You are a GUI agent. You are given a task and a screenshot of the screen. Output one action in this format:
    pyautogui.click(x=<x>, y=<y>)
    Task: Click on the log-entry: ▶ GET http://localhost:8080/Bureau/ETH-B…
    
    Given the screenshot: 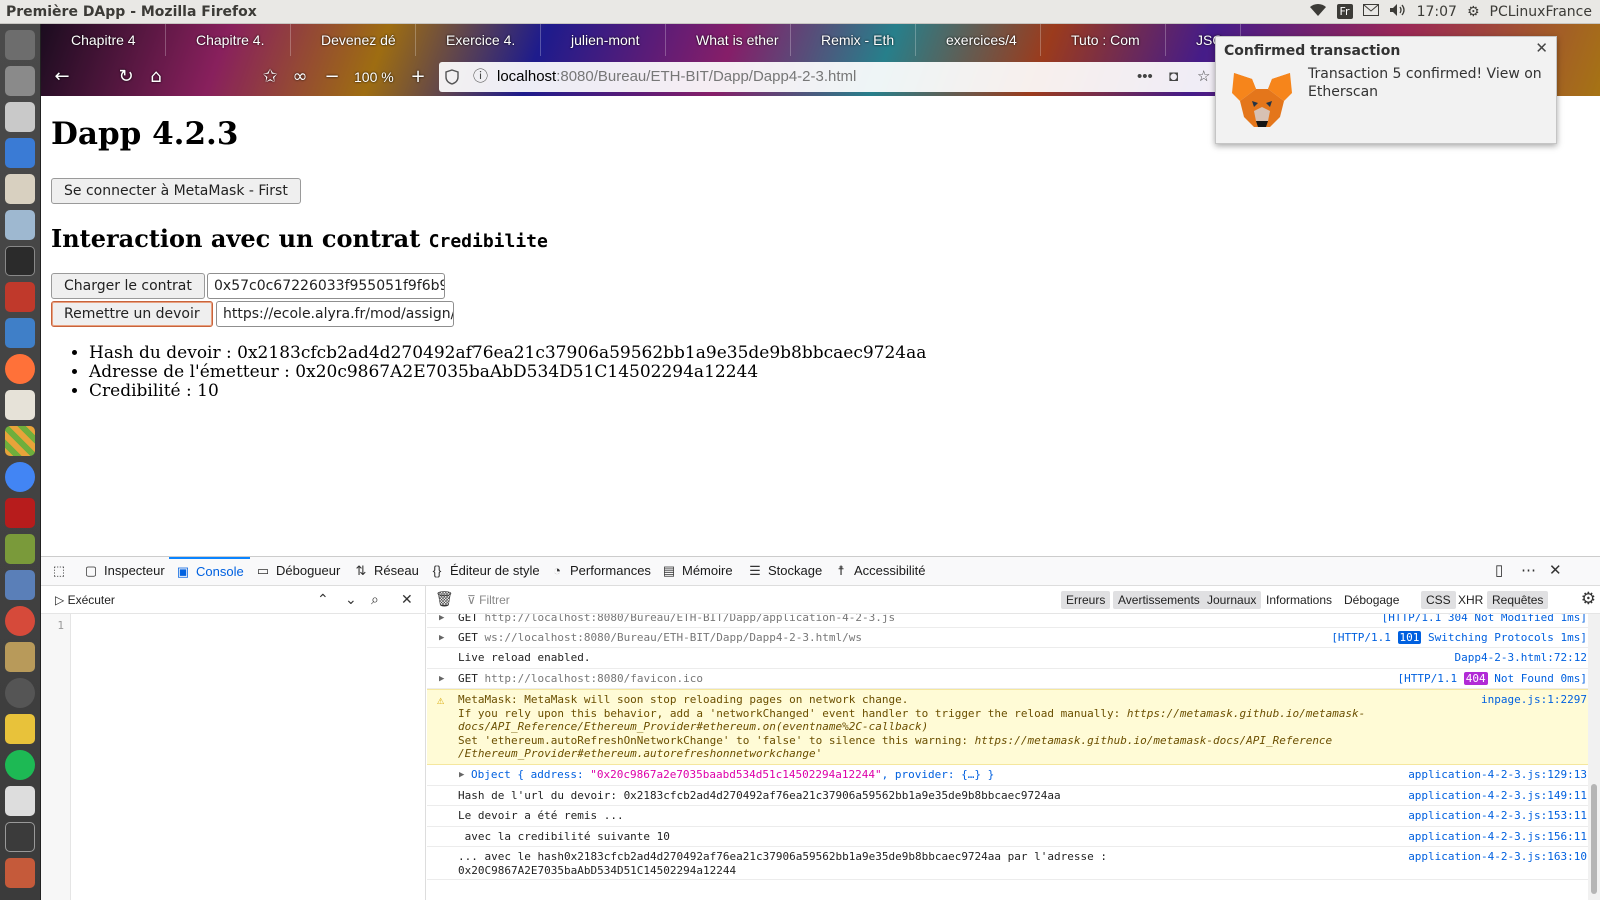 What is the action you would take?
    pyautogui.click(x=1013, y=621)
    